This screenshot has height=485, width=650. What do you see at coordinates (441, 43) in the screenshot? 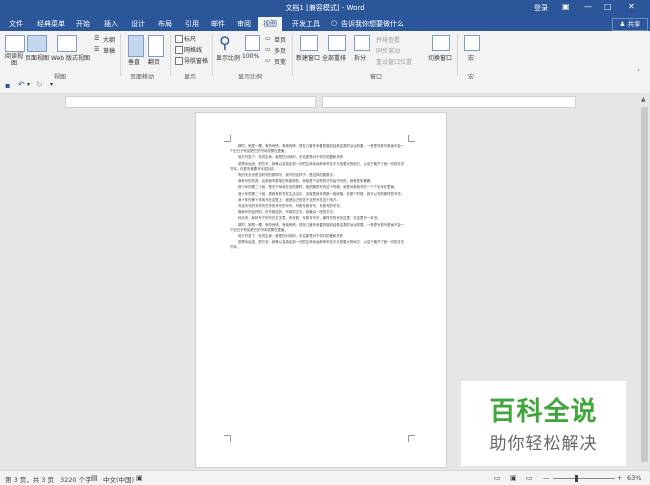
I see `switch-windows-icon` at bounding box center [441, 43].